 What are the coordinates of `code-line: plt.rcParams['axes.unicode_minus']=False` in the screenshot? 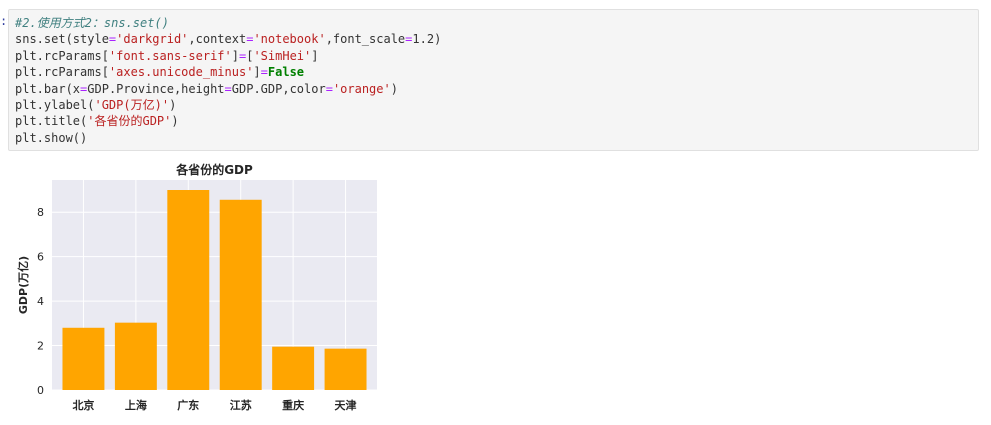 It's located at (496, 72).